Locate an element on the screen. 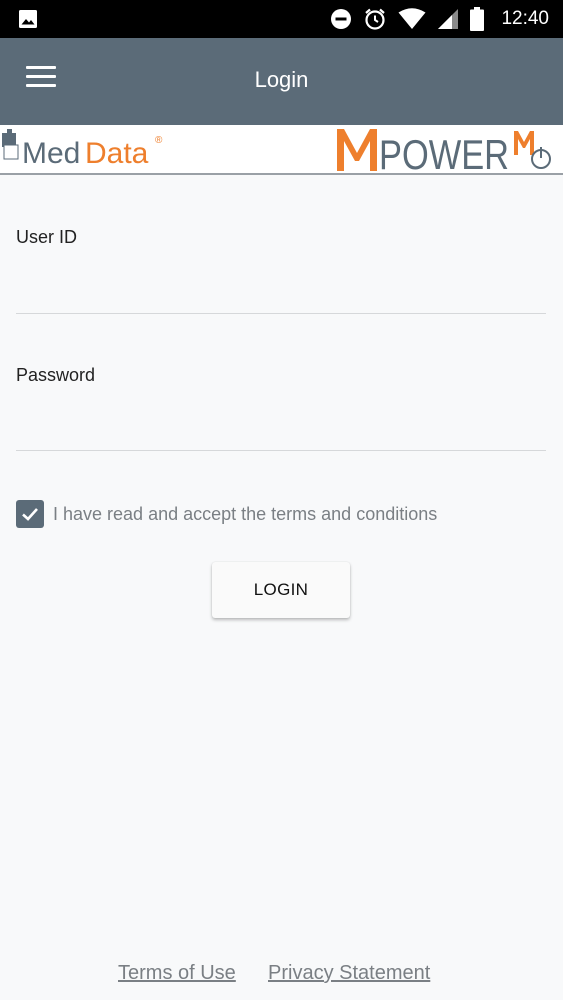  do-not-disturb-icon is located at coordinates (341, 19).